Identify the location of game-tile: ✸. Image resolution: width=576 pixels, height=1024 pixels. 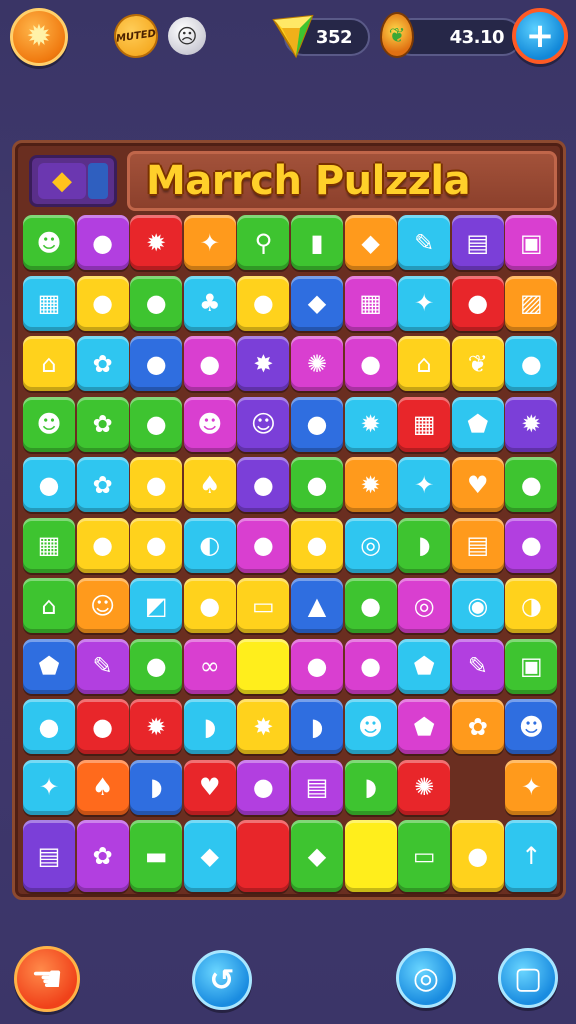
(263, 363).